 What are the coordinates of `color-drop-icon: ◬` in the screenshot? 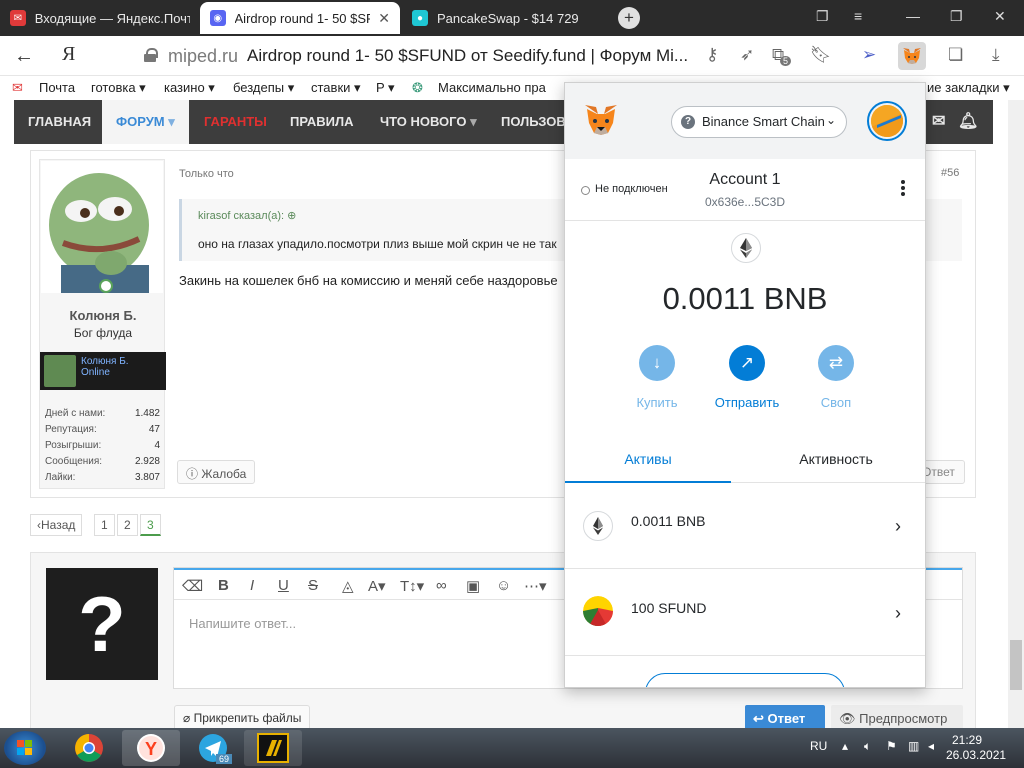 It's located at (348, 586).